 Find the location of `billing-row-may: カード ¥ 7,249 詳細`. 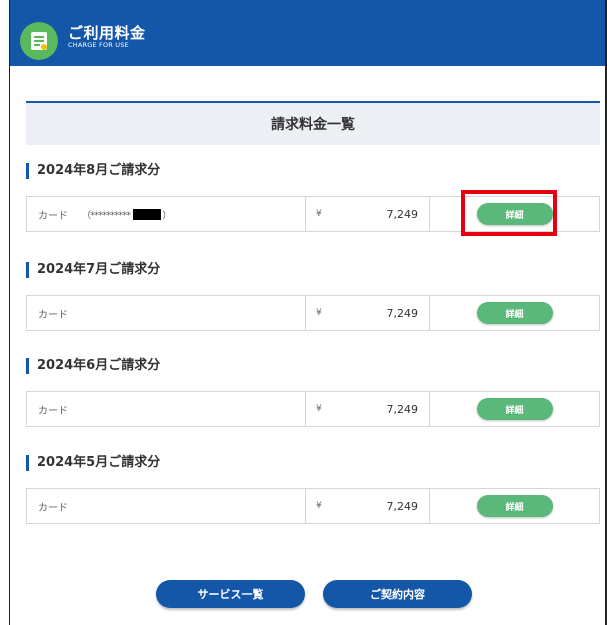

billing-row-may: カード ¥ 7,249 詳細 is located at coordinates (313, 506).